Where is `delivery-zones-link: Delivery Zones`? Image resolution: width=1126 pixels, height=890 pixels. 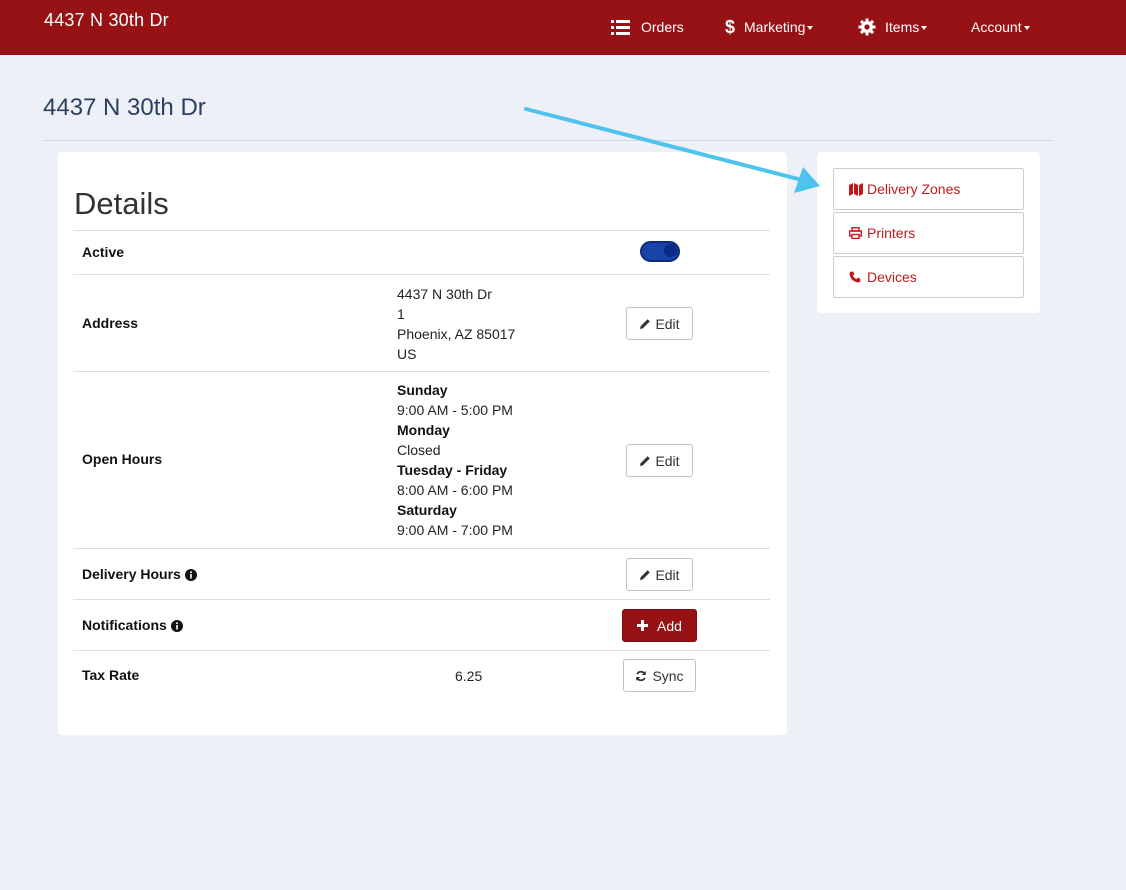 delivery-zones-link: Delivery Zones is located at coordinates (928, 189).